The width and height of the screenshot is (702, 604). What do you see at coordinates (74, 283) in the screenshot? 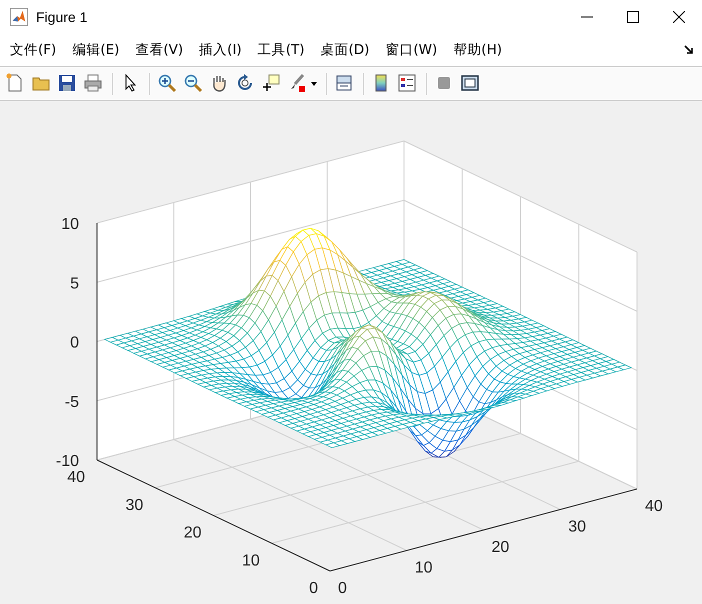
I see `tick-label: 5` at bounding box center [74, 283].